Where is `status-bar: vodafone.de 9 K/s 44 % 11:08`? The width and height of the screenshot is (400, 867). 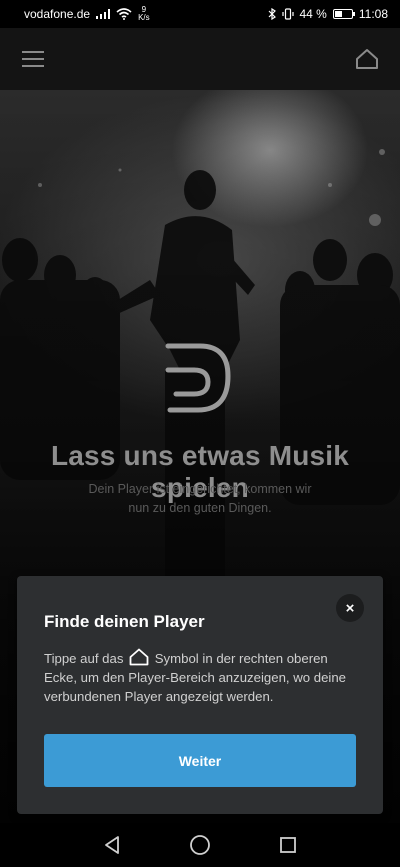
status-bar: vodafone.de 9 K/s 44 % 11:08 is located at coordinates (200, 14).